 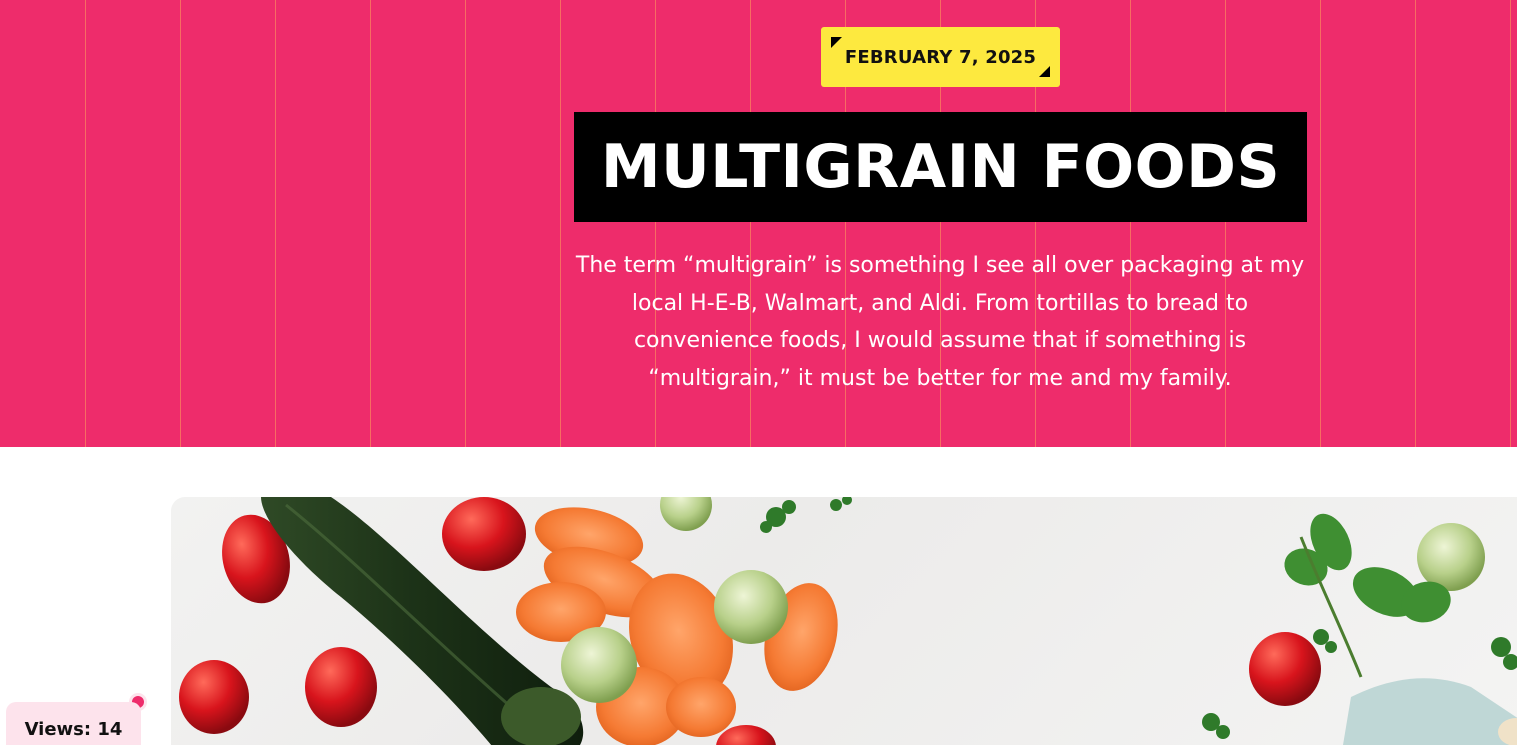 What do you see at coordinates (73, 723) in the screenshot?
I see `views-counter: Views: 14` at bounding box center [73, 723].